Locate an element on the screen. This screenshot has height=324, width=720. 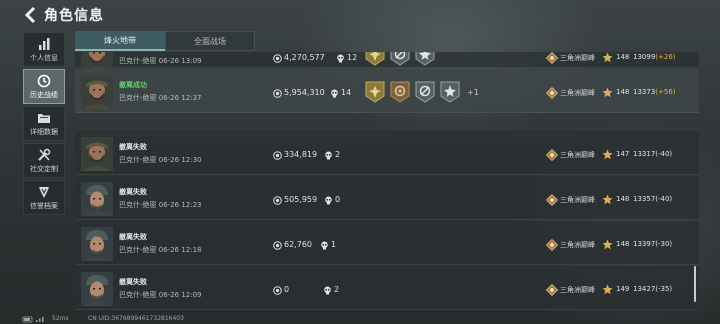
asset-value: 5,954,310 is located at coordinates (304, 92).